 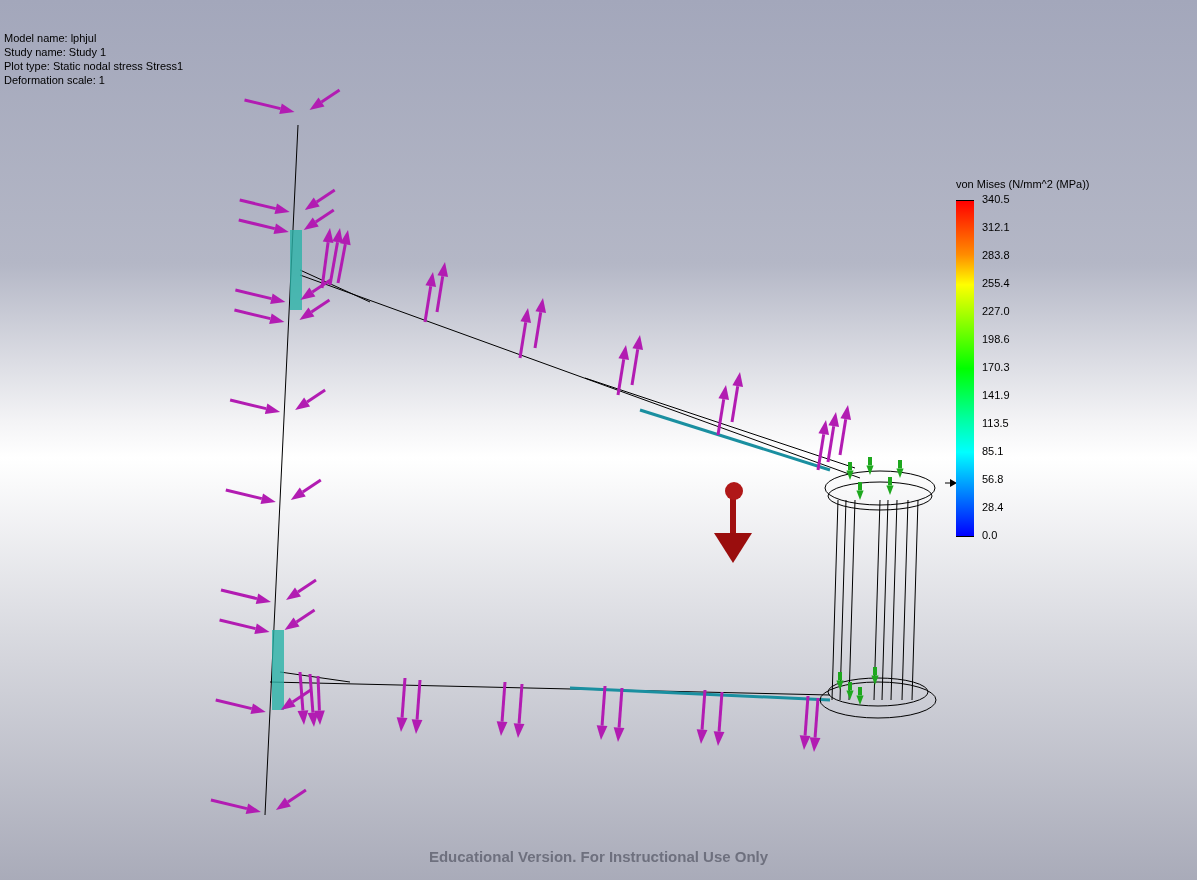 What do you see at coordinates (996, 339) in the screenshot?
I see `scale-label: 198.6` at bounding box center [996, 339].